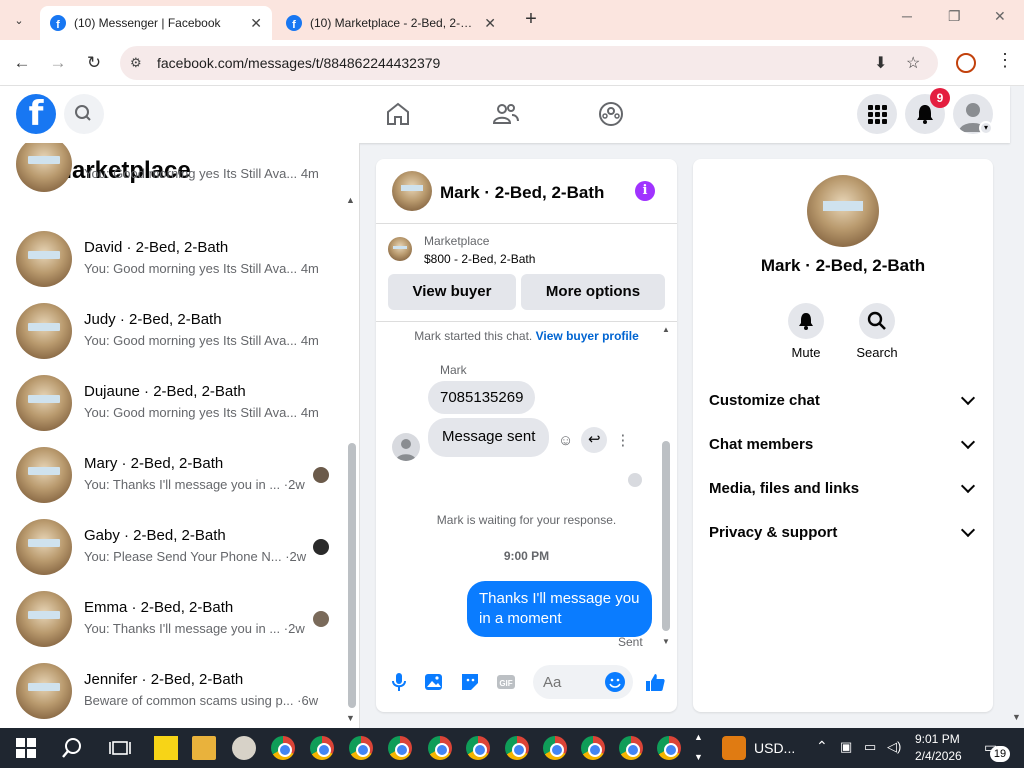 The height and width of the screenshot is (768, 1024). I want to click on customize-chat-row: Customize chat, so click(844, 400).